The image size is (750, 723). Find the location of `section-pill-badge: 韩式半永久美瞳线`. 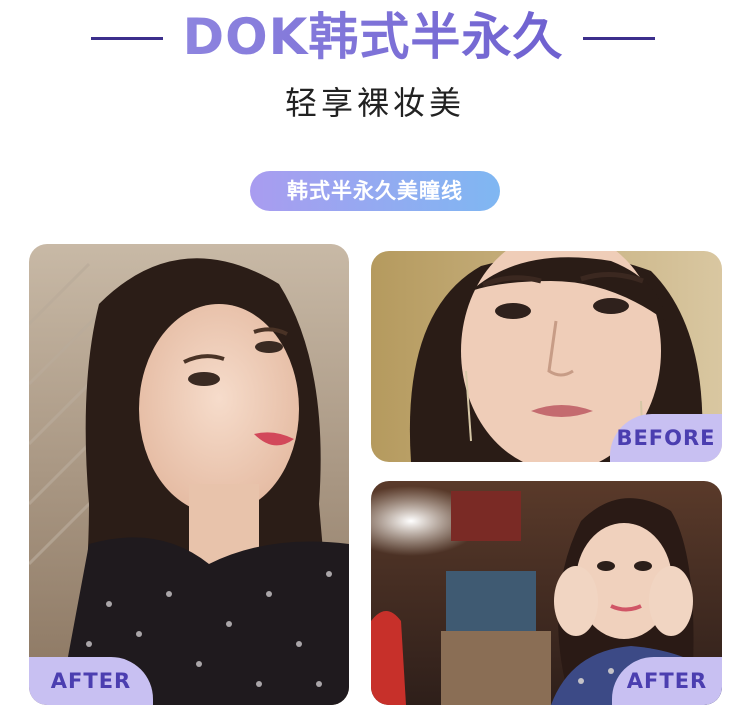

section-pill-badge: 韩式半永久美瞳线 is located at coordinates (375, 191).